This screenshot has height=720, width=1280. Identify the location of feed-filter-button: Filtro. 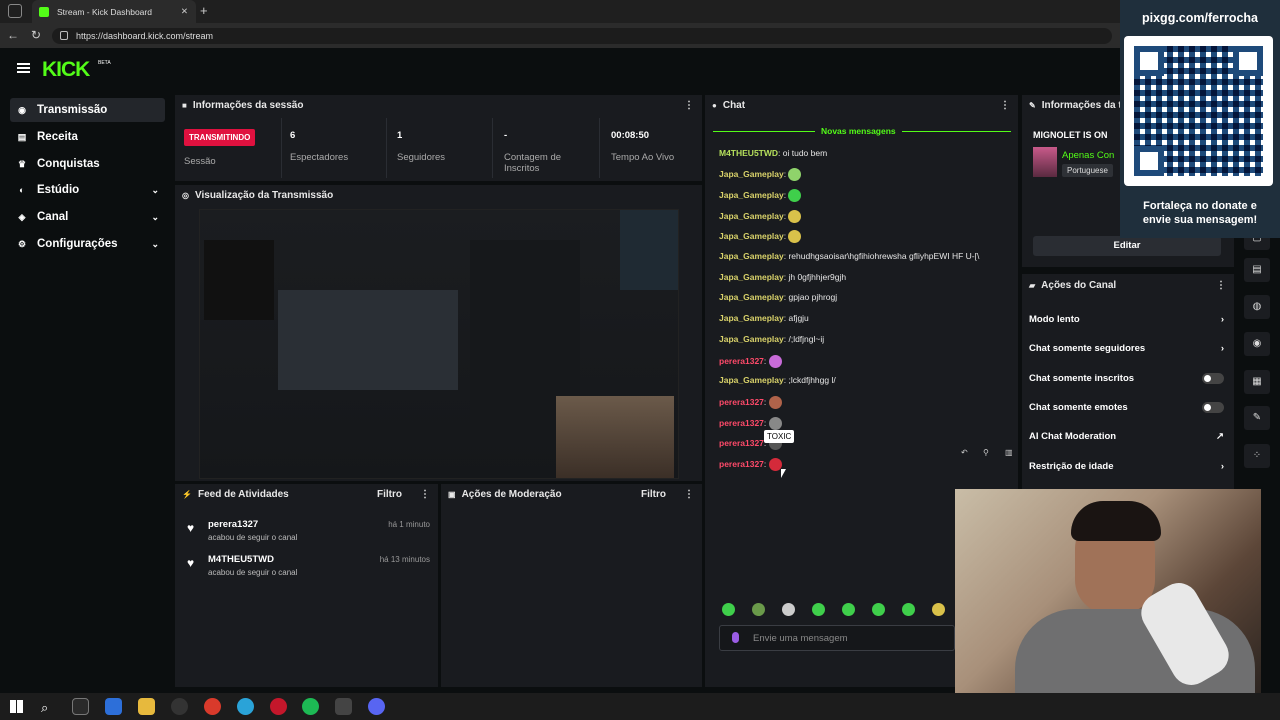
(389, 494).